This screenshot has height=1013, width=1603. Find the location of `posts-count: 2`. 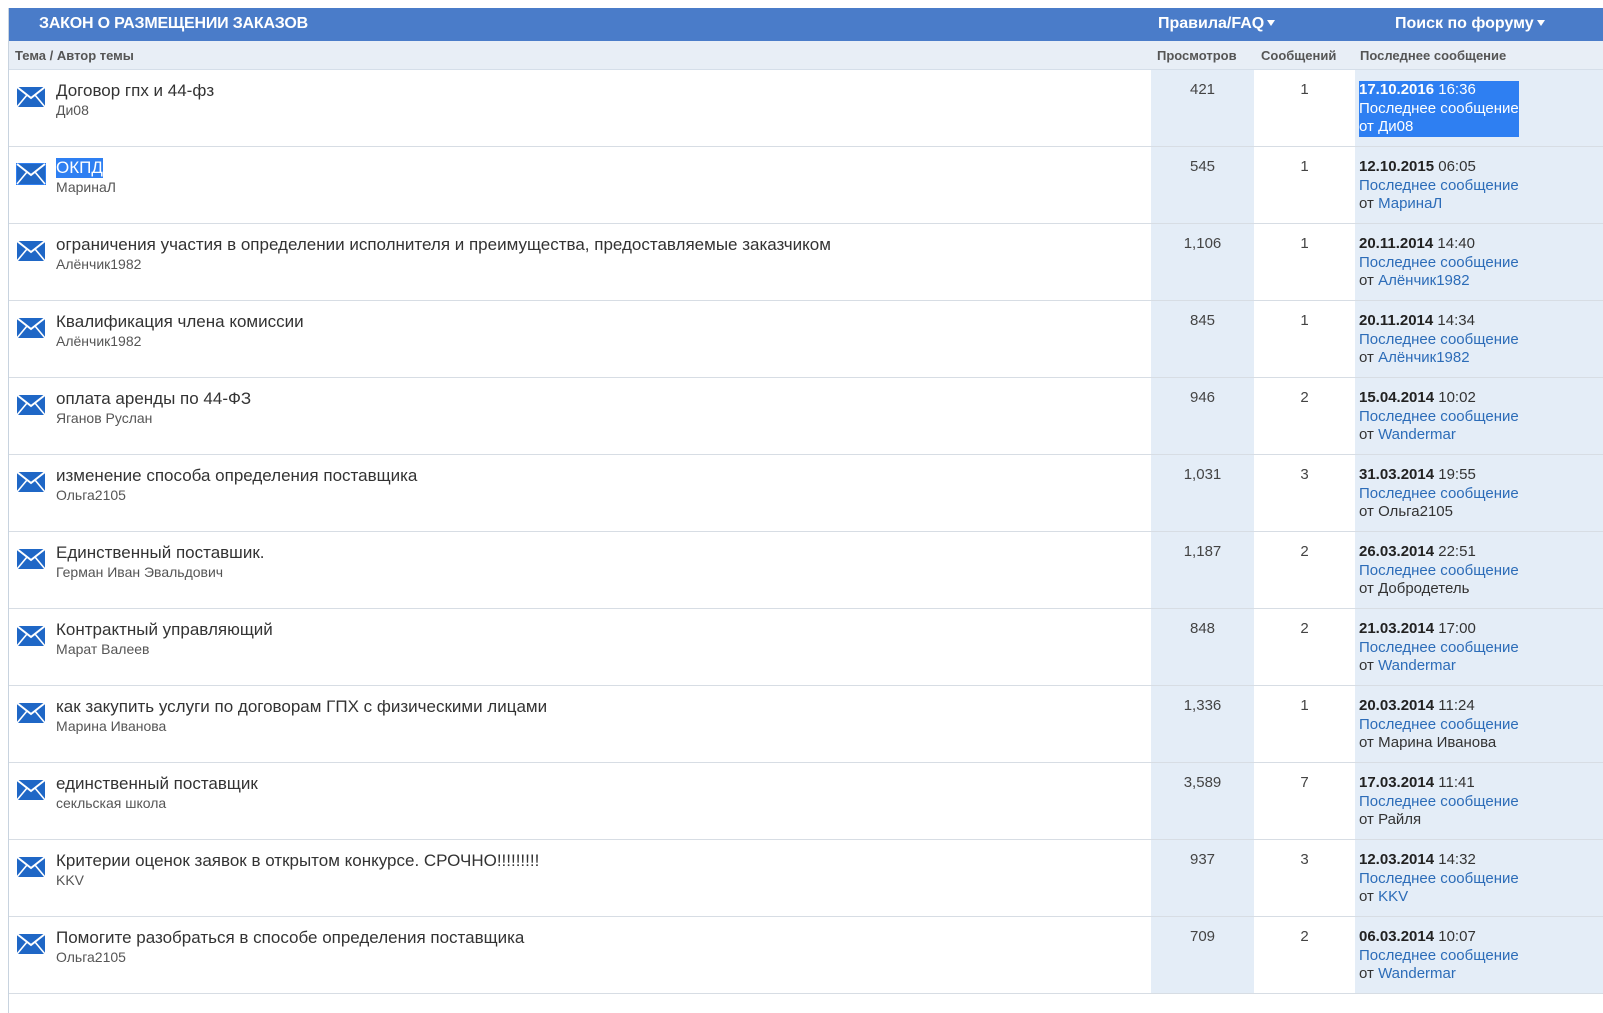

posts-count: 2 is located at coordinates (1304, 628).